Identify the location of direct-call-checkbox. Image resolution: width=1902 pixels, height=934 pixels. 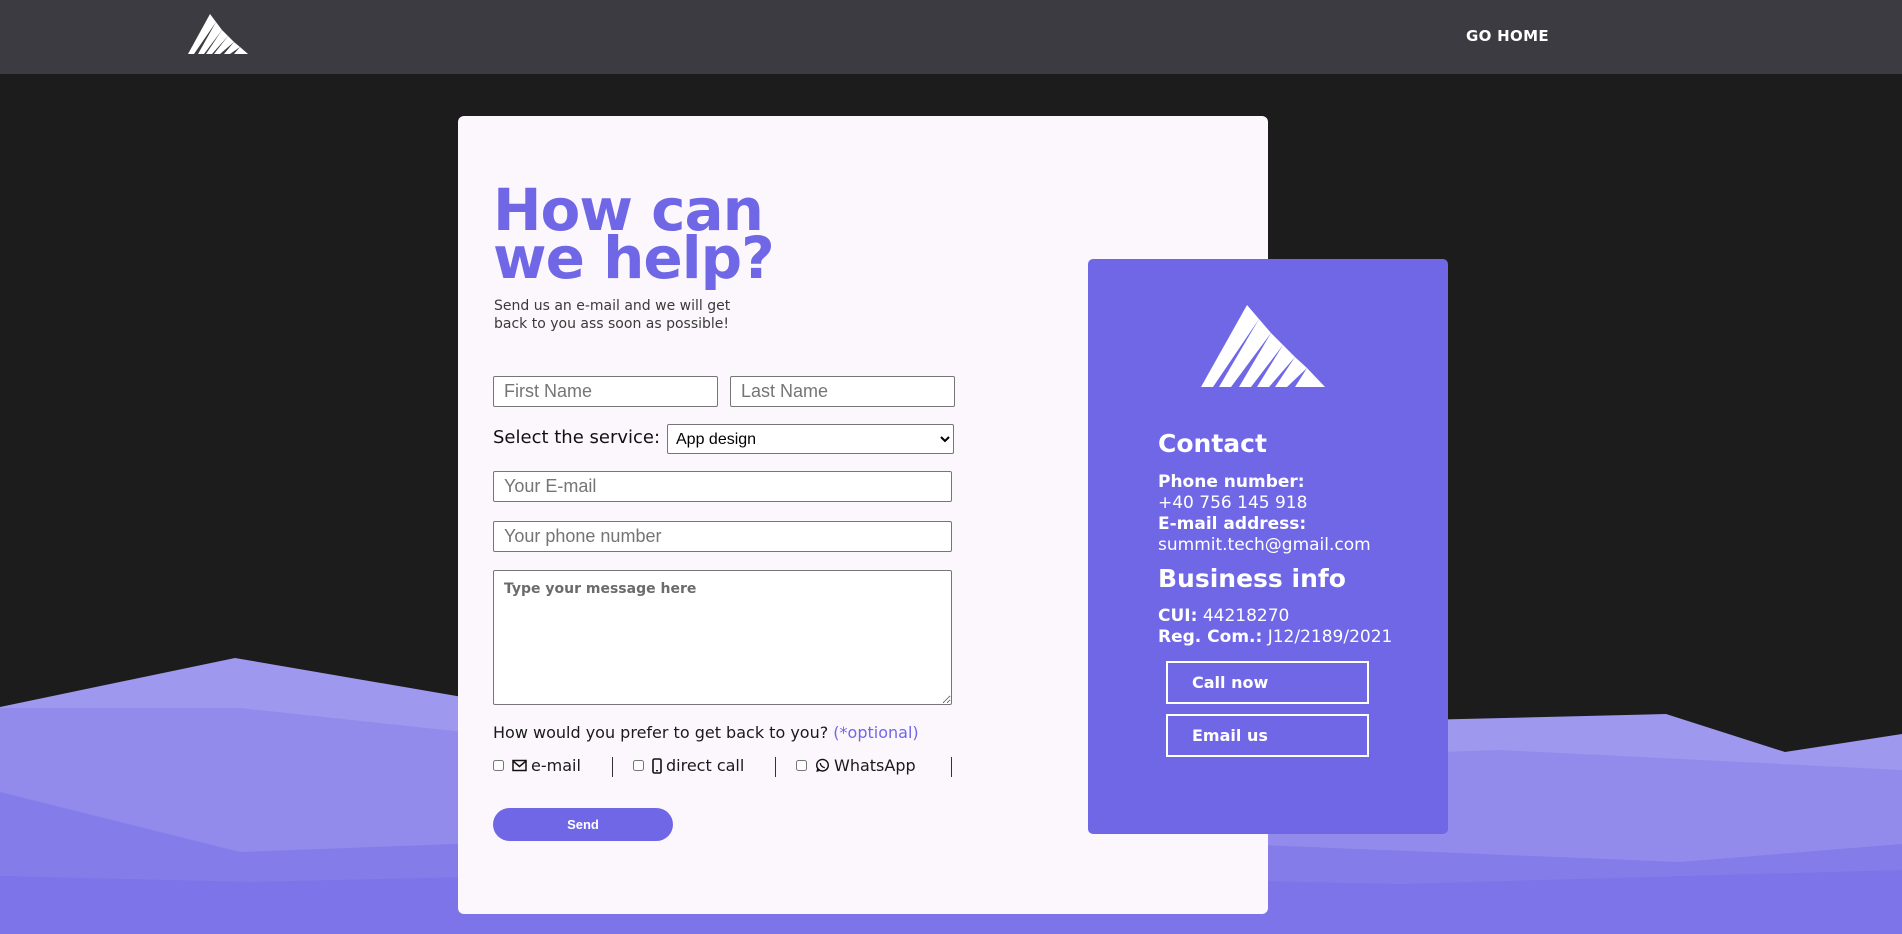
(638, 765).